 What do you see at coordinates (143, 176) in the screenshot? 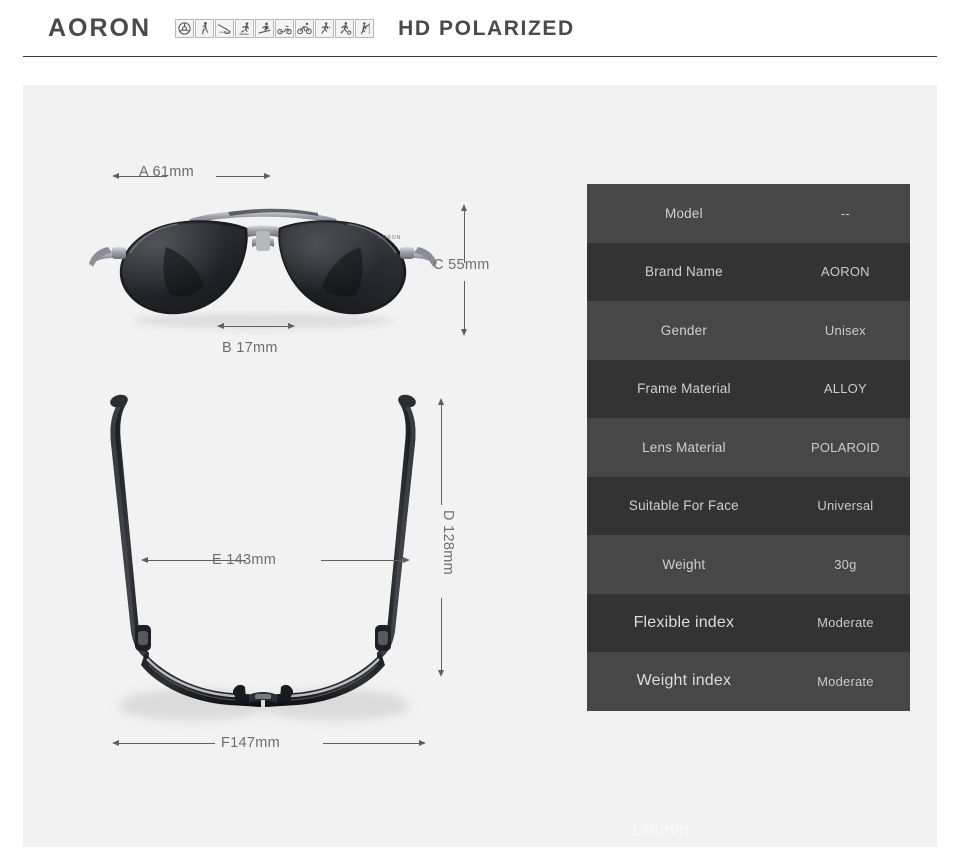
I see `dimension-line-a-left` at bounding box center [143, 176].